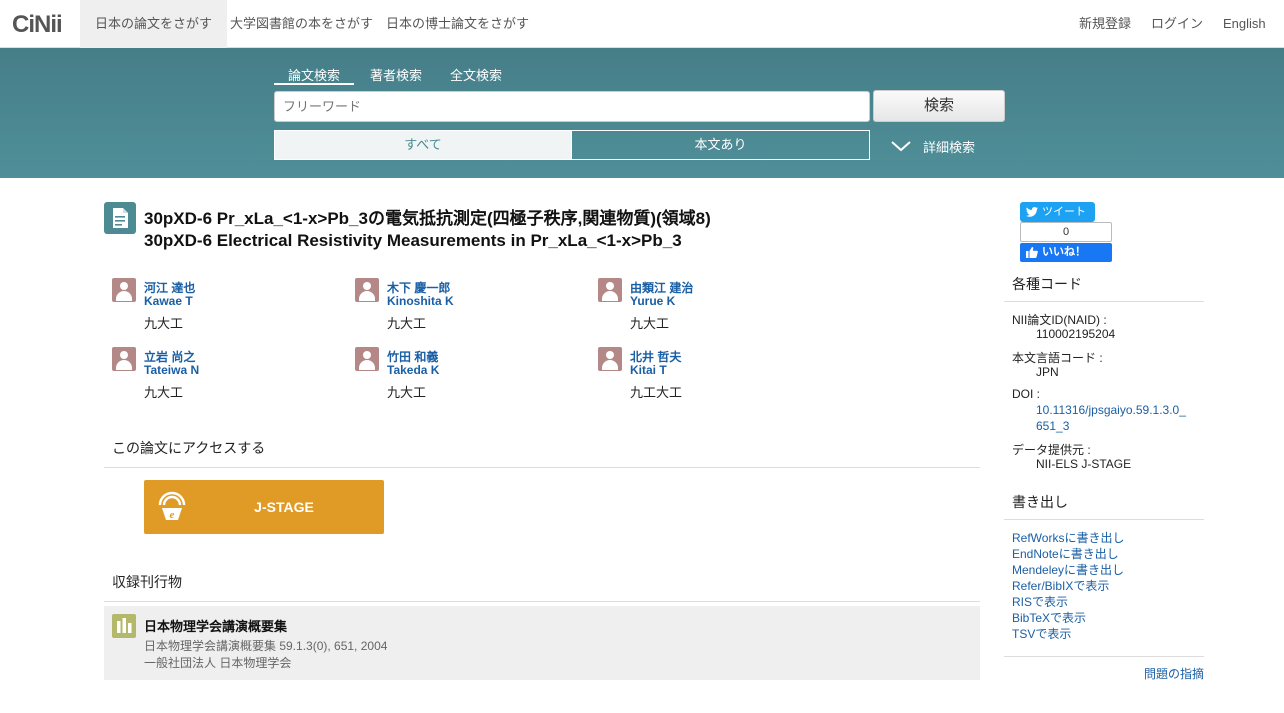 The width and height of the screenshot is (1284, 713). Describe the element at coordinates (423, 145) in the screenshot. I see `filter-all-button: すべて` at that location.